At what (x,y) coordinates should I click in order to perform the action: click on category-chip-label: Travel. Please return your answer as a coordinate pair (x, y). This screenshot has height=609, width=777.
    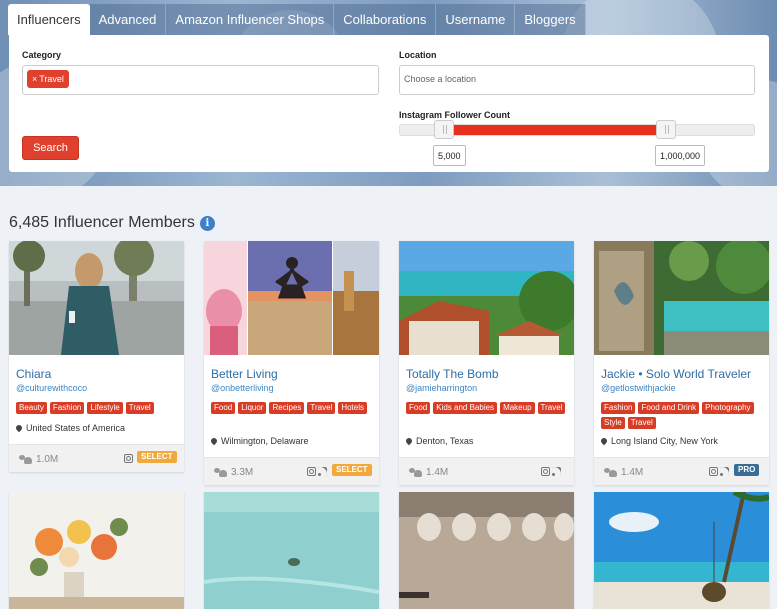
    Looking at the image, I should click on (51, 79).